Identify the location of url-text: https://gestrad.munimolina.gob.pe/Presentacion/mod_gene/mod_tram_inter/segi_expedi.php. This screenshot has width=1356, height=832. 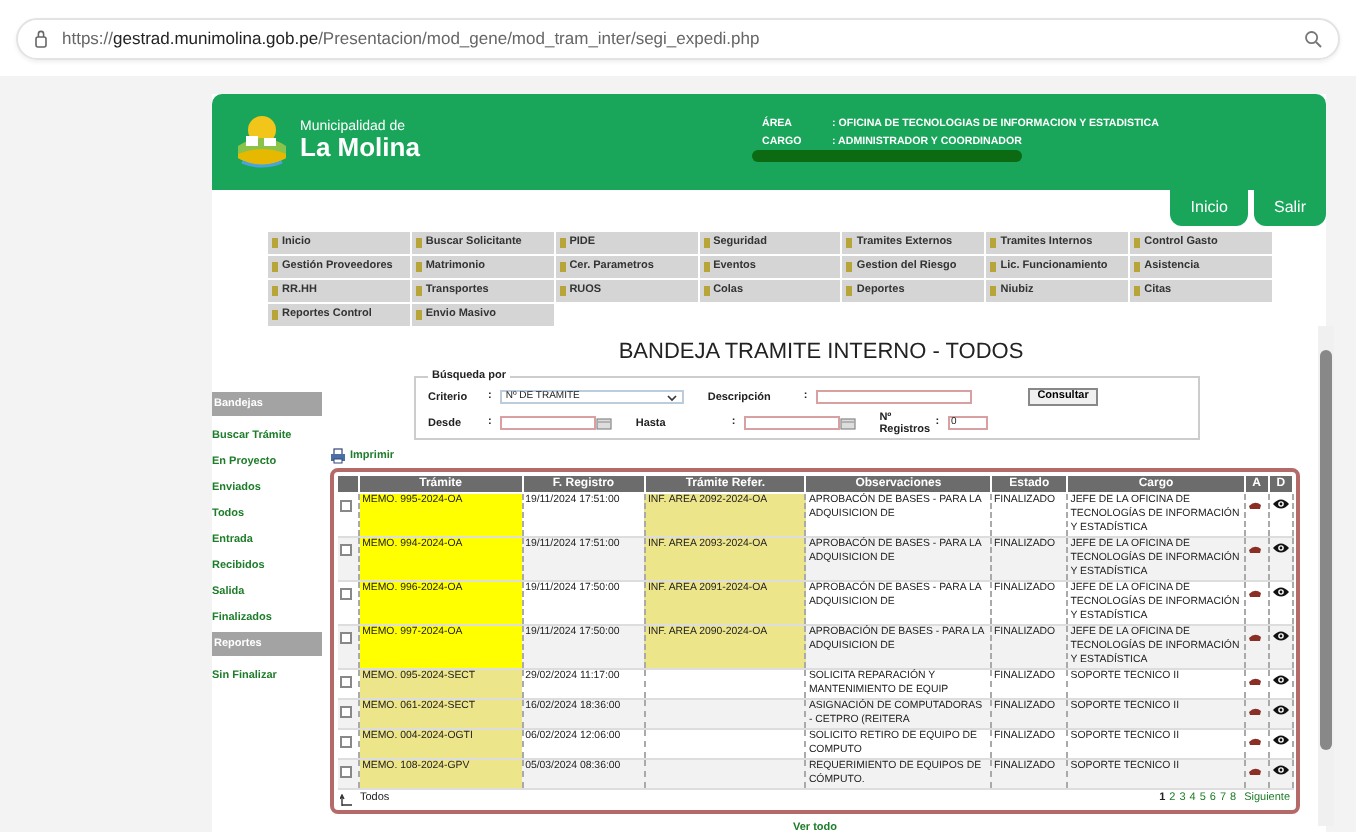
(412, 39).